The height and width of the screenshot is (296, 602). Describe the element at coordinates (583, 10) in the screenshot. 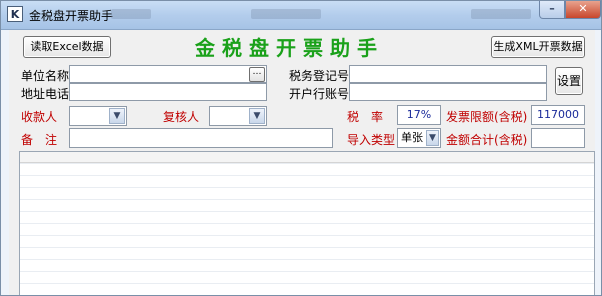

I see `close-button: ✕` at that location.